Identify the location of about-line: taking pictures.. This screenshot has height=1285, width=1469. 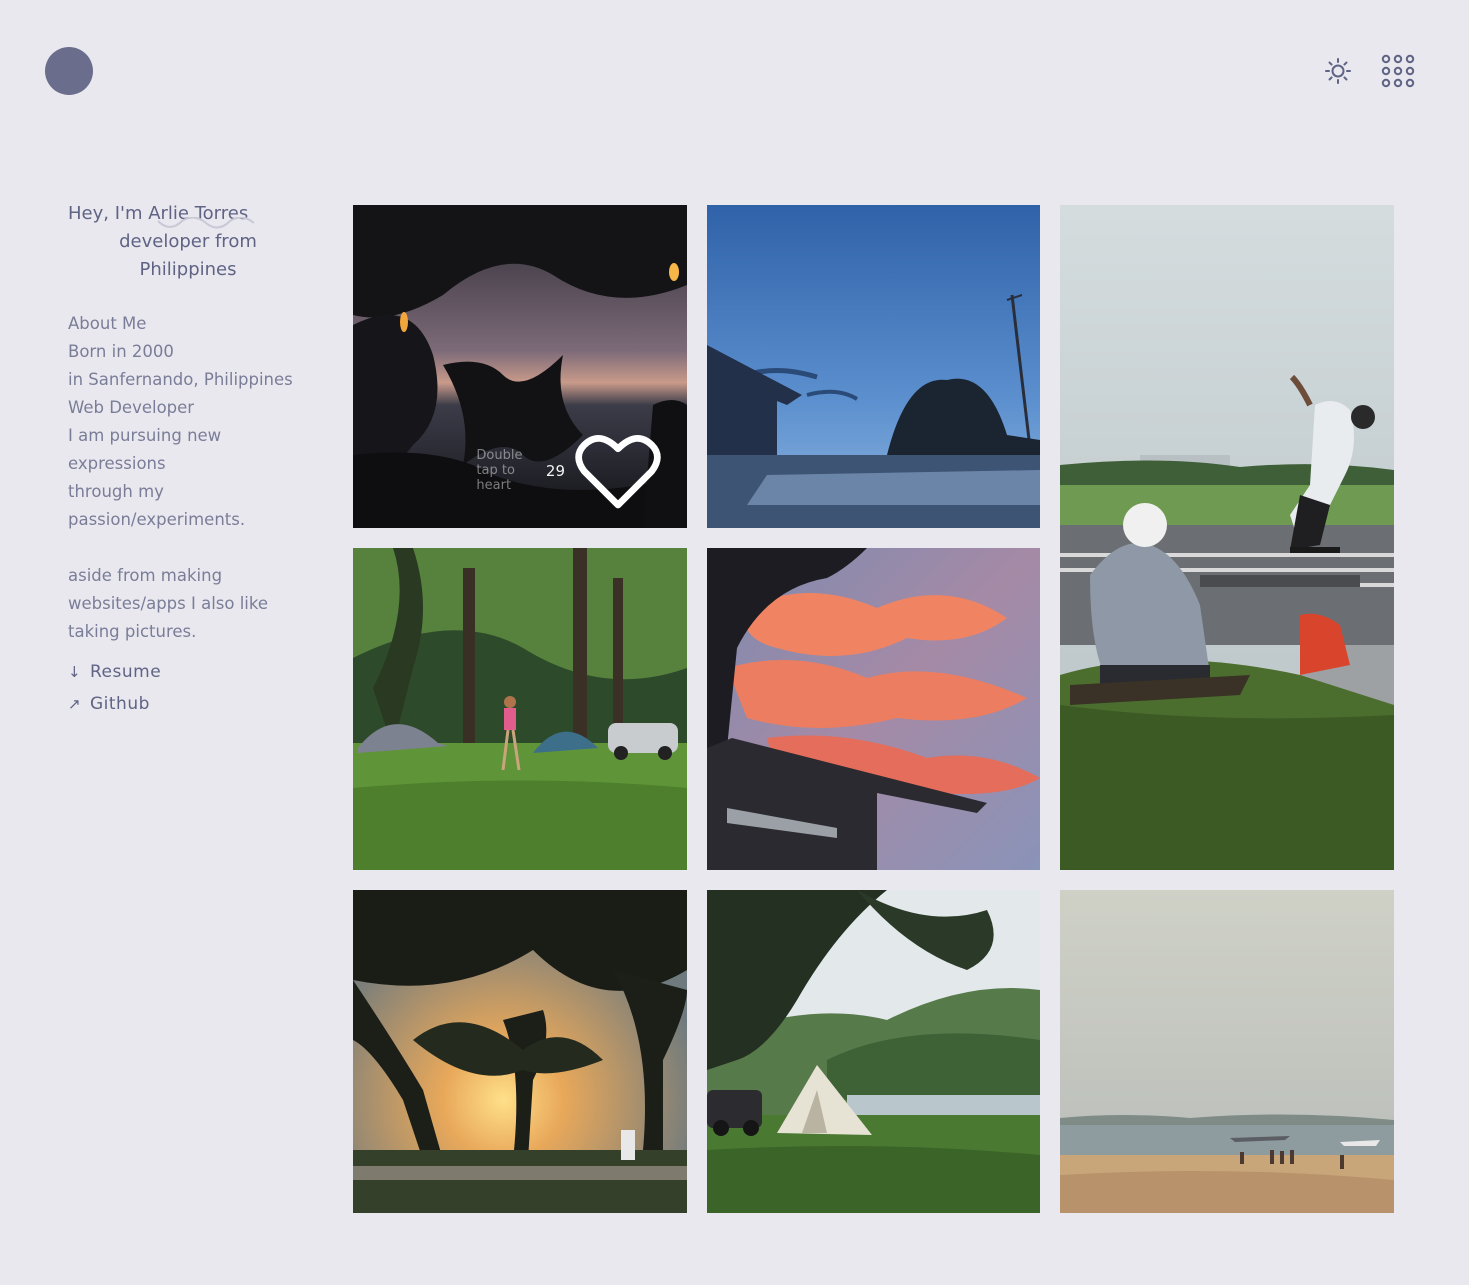
(132, 631).